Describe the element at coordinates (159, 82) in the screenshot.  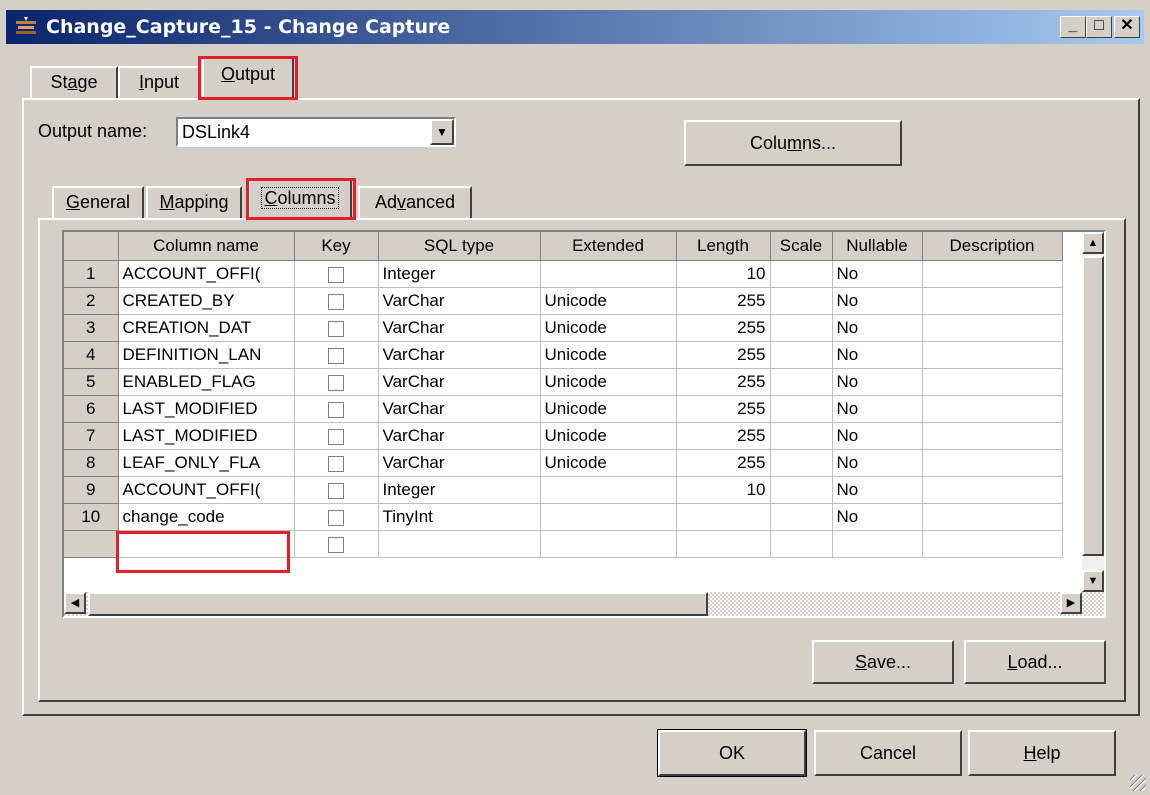
I see `tab-input: Input` at that location.